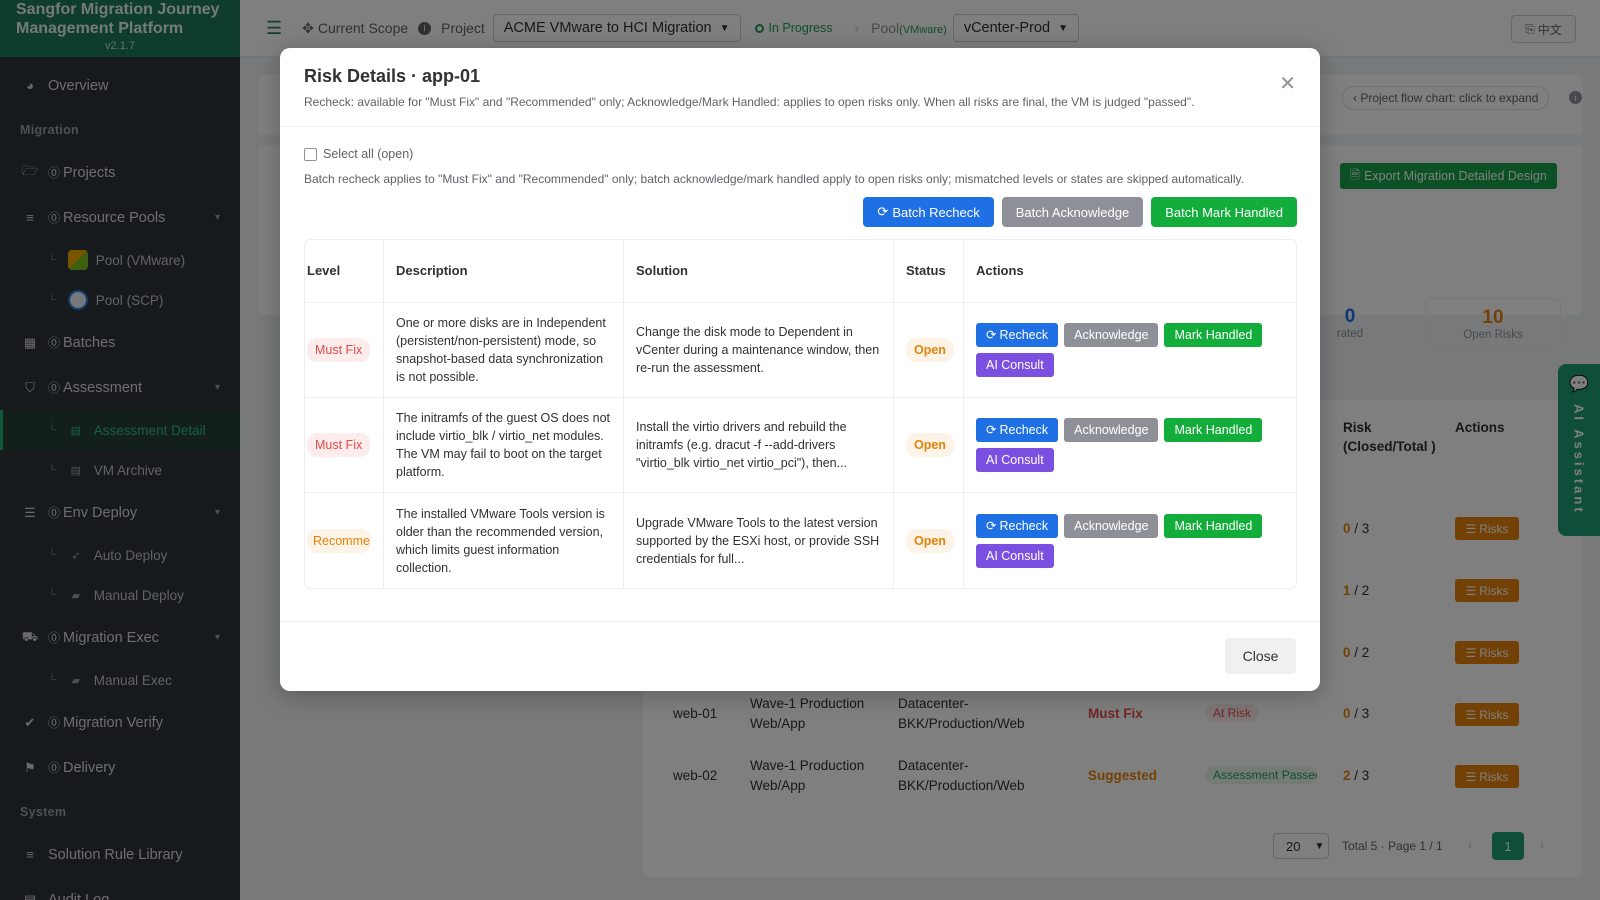 The image size is (1600, 900). What do you see at coordinates (339, 540) in the screenshot?
I see `level-badge: Recomme` at bounding box center [339, 540].